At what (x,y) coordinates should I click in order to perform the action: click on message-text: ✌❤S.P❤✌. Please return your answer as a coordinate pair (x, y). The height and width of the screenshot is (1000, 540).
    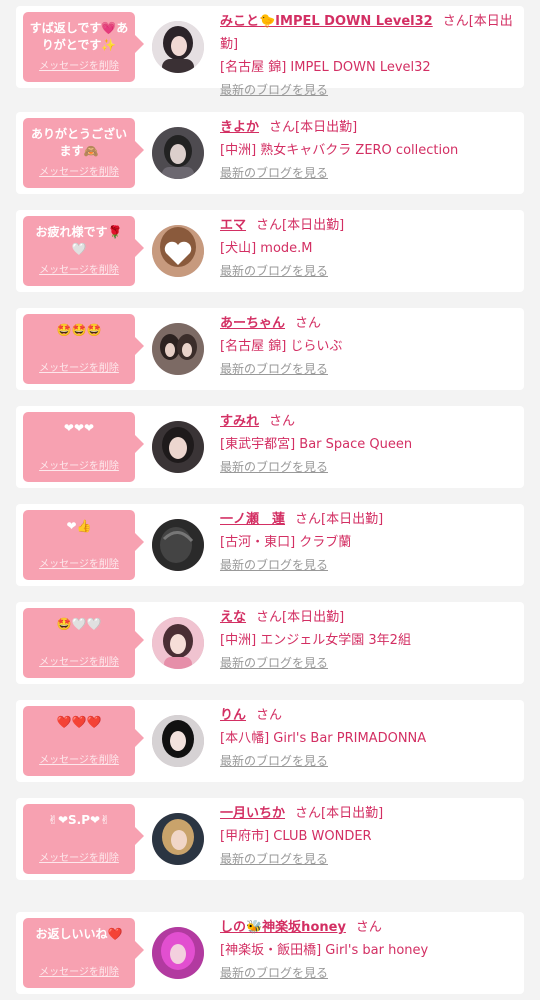
    Looking at the image, I should click on (79, 820).